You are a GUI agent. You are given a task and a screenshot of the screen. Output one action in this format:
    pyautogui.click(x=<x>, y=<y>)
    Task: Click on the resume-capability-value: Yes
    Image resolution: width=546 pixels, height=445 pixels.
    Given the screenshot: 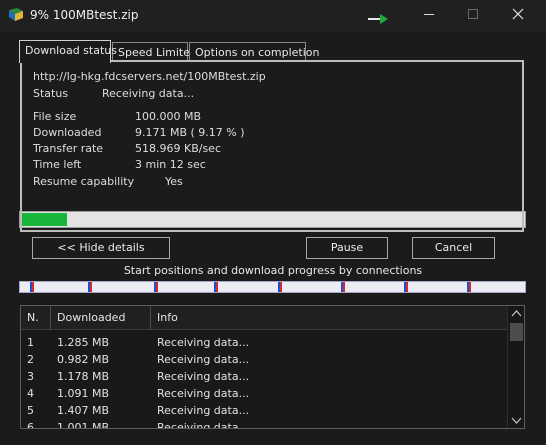 What is the action you would take?
    pyautogui.click(x=174, y=181)
    